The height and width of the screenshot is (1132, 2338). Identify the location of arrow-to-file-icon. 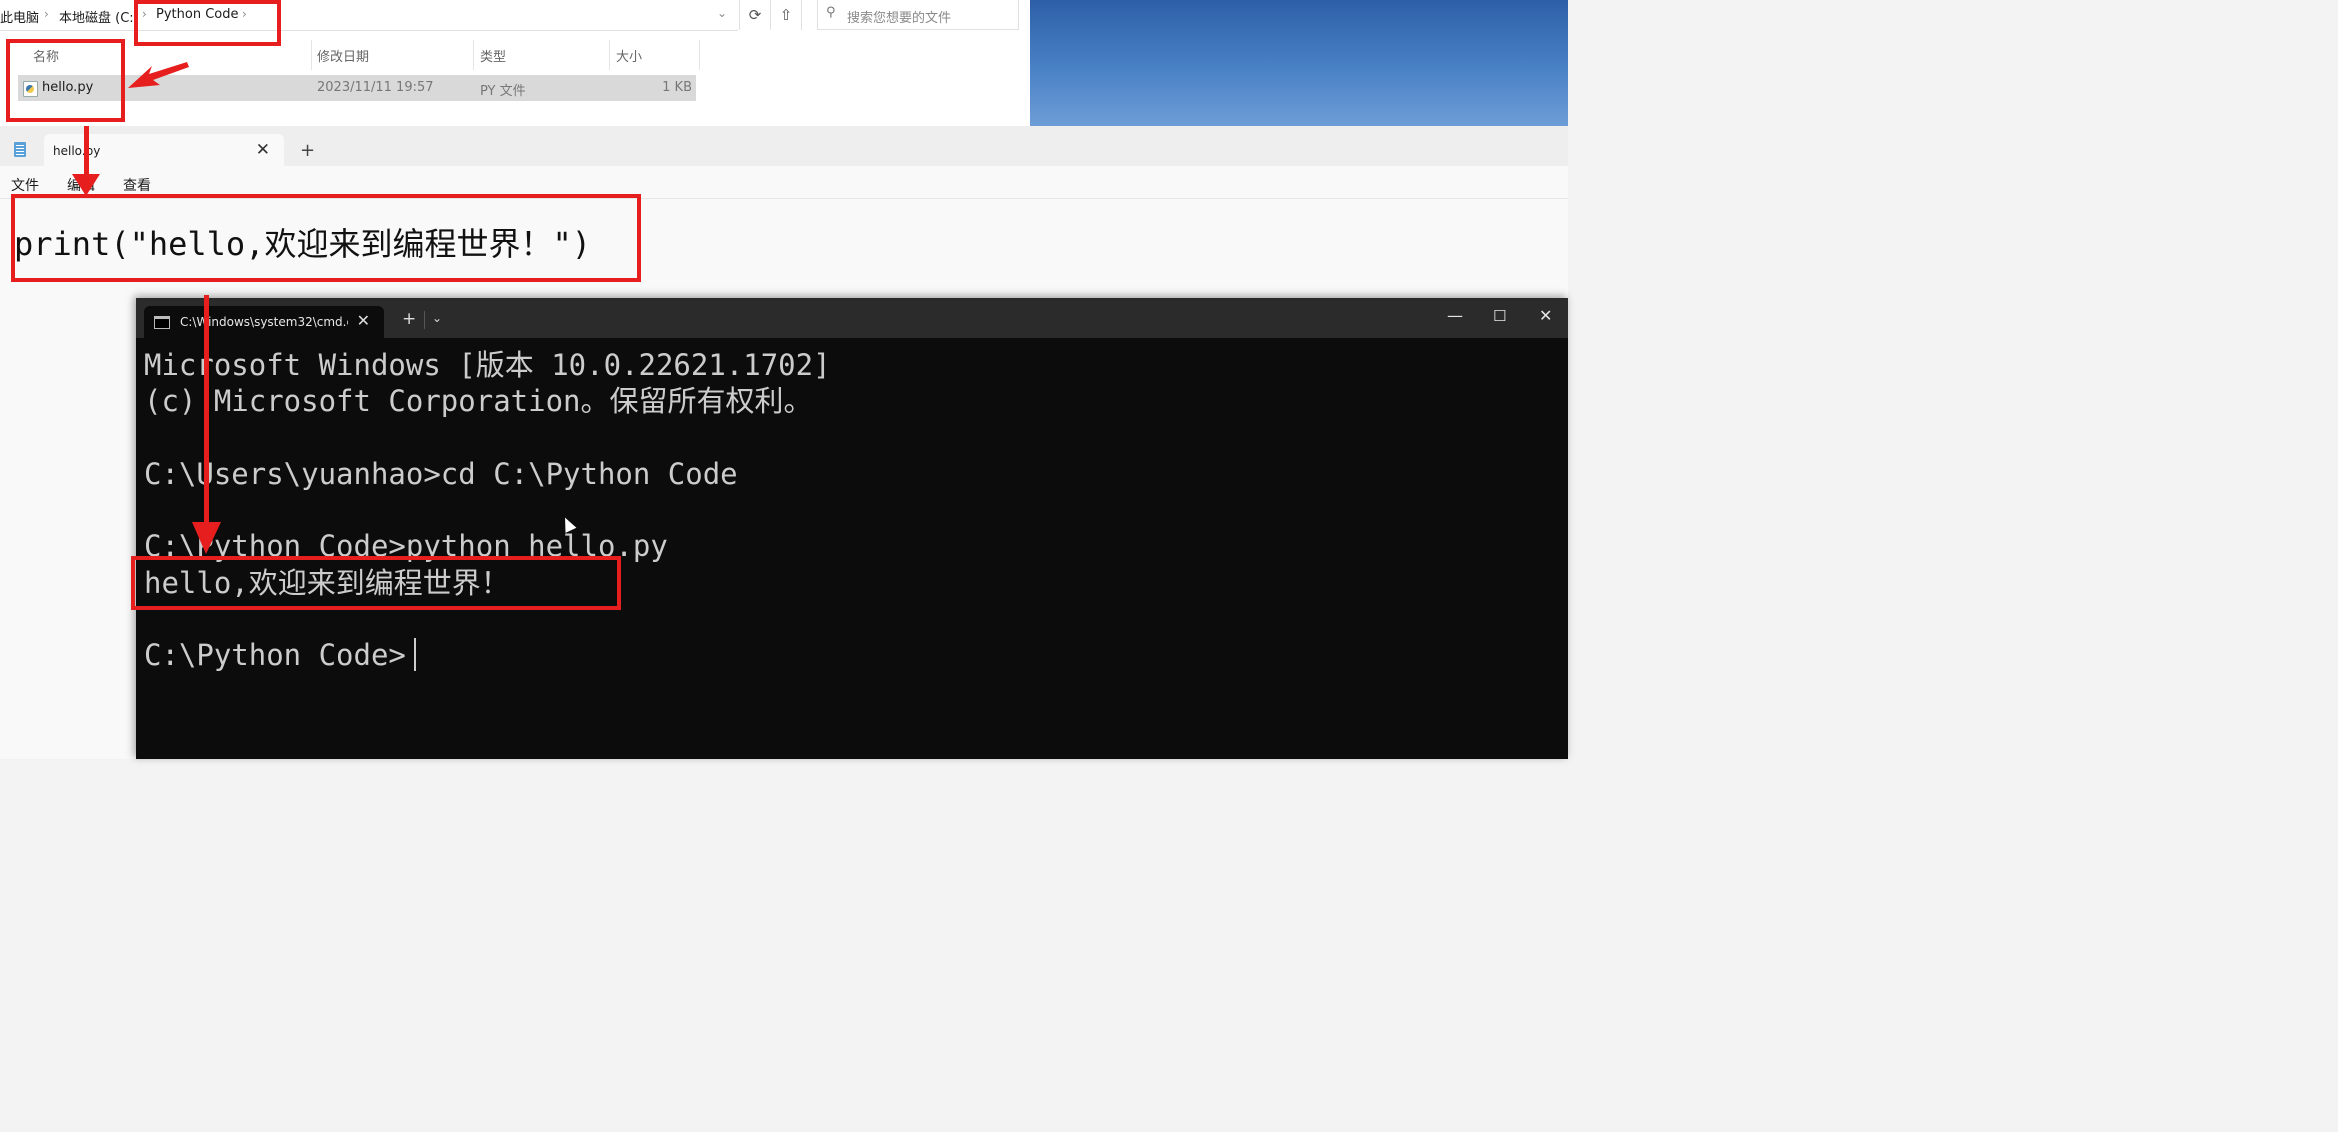
(158, 75).